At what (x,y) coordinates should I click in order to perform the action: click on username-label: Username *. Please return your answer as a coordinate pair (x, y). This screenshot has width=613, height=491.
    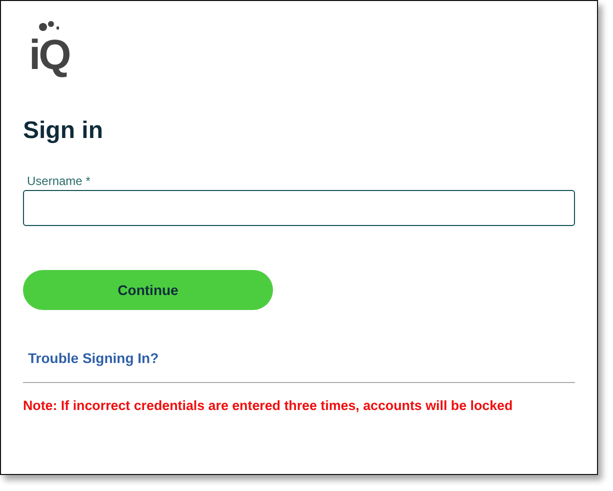
    Looking at the image, I should click on (58, 181).